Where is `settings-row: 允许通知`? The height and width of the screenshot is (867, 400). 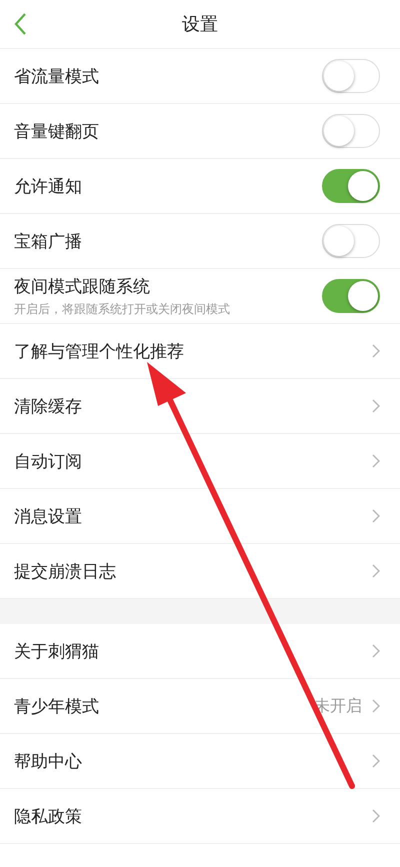 settings-row: 允许通知 is located at coordinates (200, 186).